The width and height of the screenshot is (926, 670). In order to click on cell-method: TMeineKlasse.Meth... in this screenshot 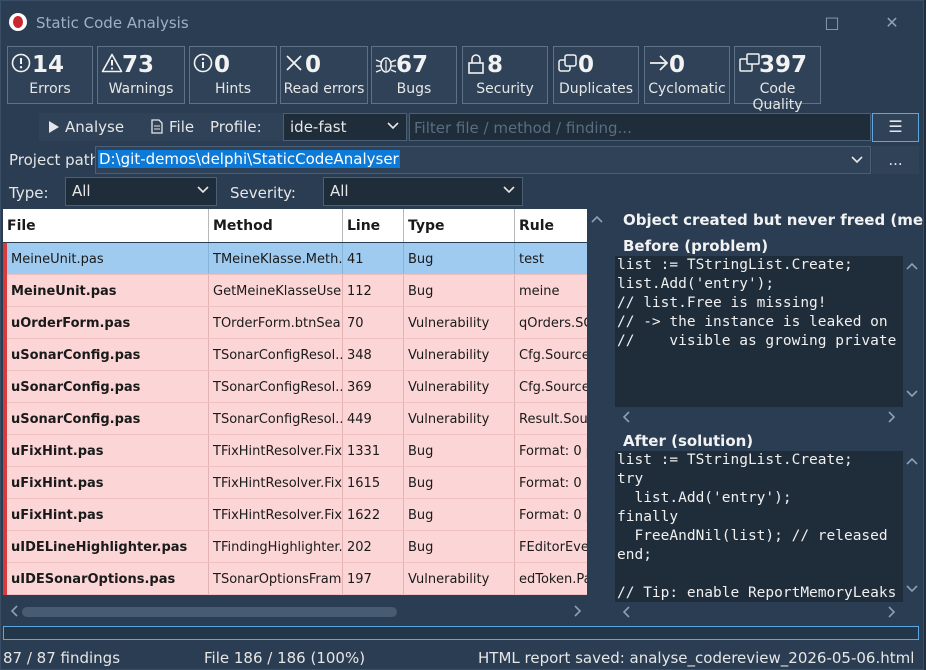, I will do `click(276, 258)`.